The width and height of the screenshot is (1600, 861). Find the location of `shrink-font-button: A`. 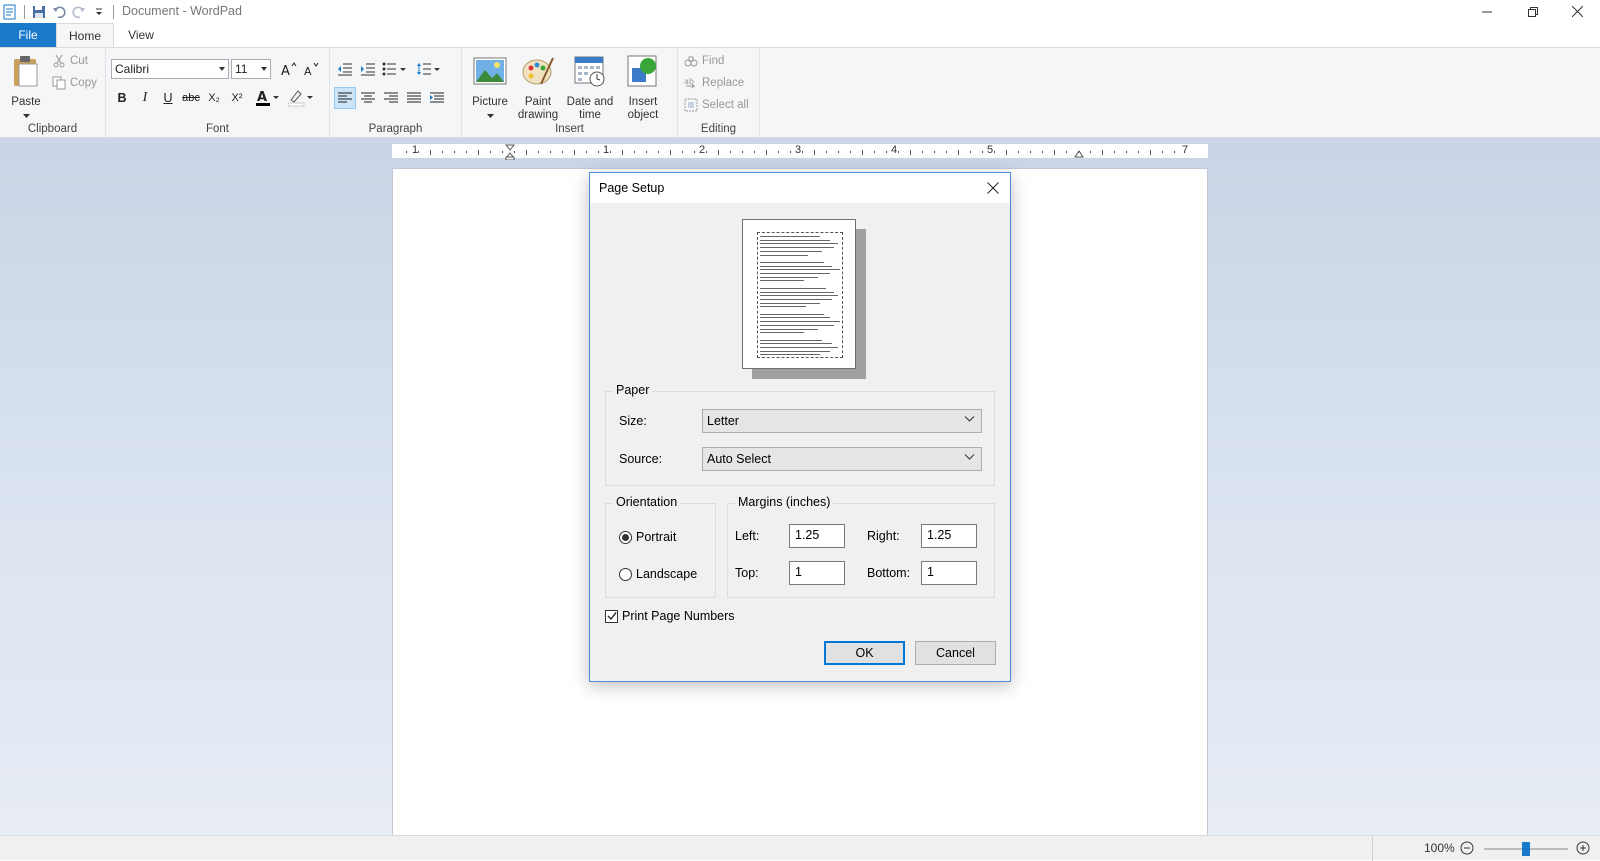

shrink-font-button: A is located at coordinates (311, 69).